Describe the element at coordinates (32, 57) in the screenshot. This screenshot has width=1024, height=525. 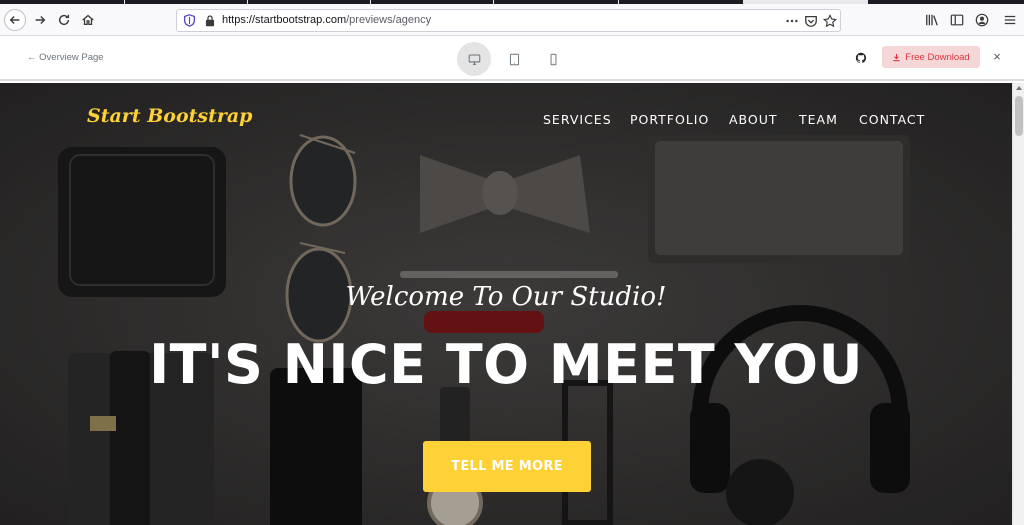
I see `arrow-left-icon: ←` at that location.